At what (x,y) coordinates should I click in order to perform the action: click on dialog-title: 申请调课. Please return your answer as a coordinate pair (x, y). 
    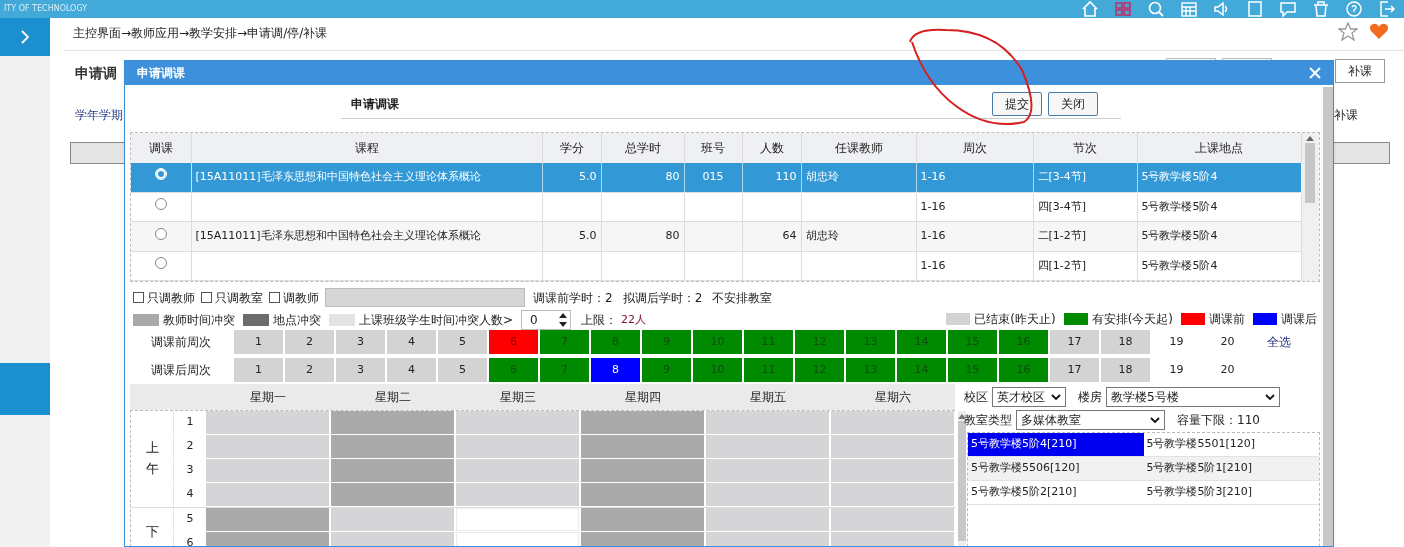
    Looking at the image, I should click on (161, 73).